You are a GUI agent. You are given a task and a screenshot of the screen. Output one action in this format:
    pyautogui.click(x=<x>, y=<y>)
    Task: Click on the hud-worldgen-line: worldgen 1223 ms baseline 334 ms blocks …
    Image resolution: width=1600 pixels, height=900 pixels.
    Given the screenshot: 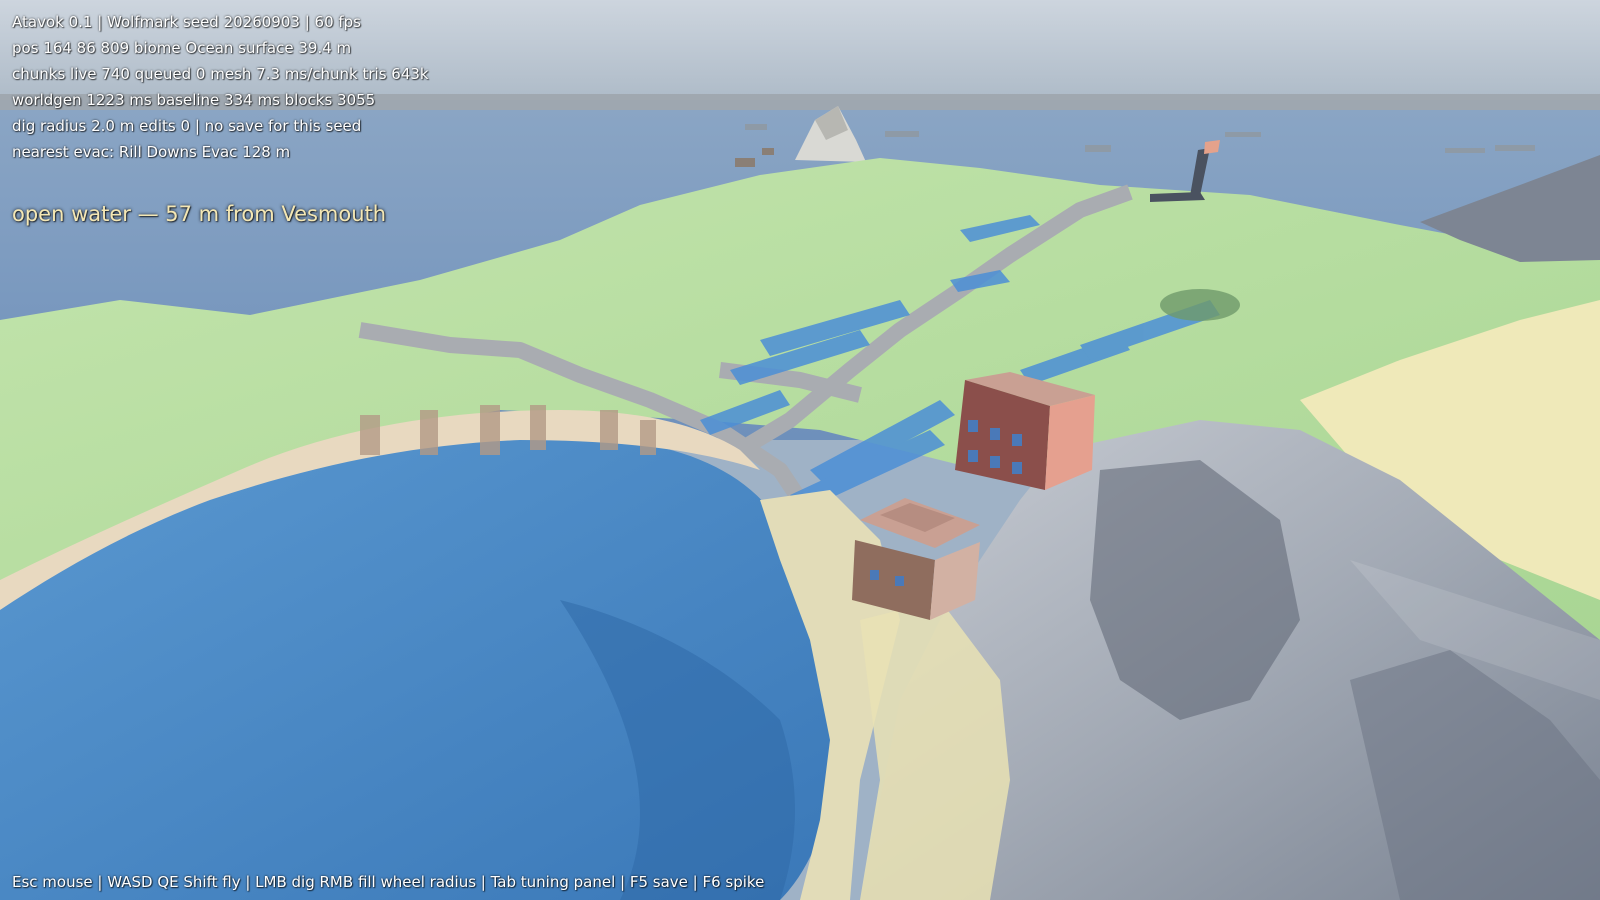 What is the action you would take?
    pyautogui.click(x=194, y=100)
    